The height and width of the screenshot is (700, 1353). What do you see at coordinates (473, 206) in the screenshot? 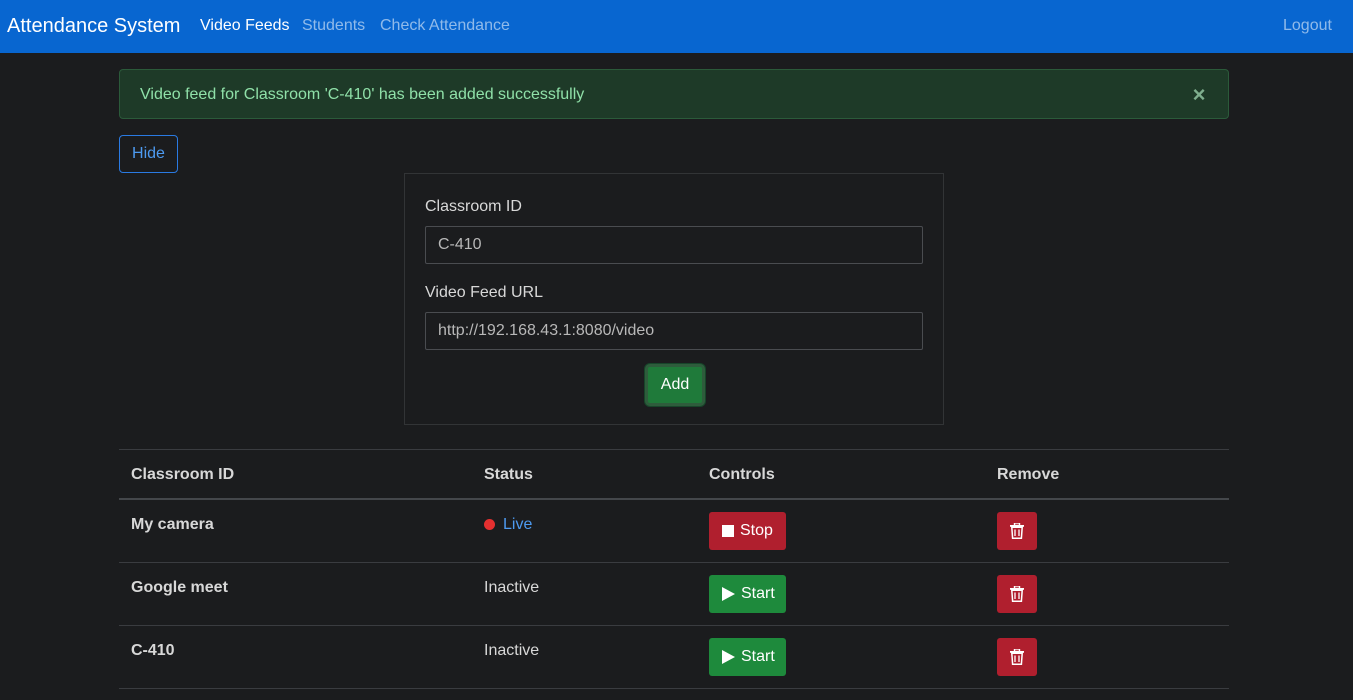
I see `classroom-id-label: Classroom ID` at bounding box center [473, 206].